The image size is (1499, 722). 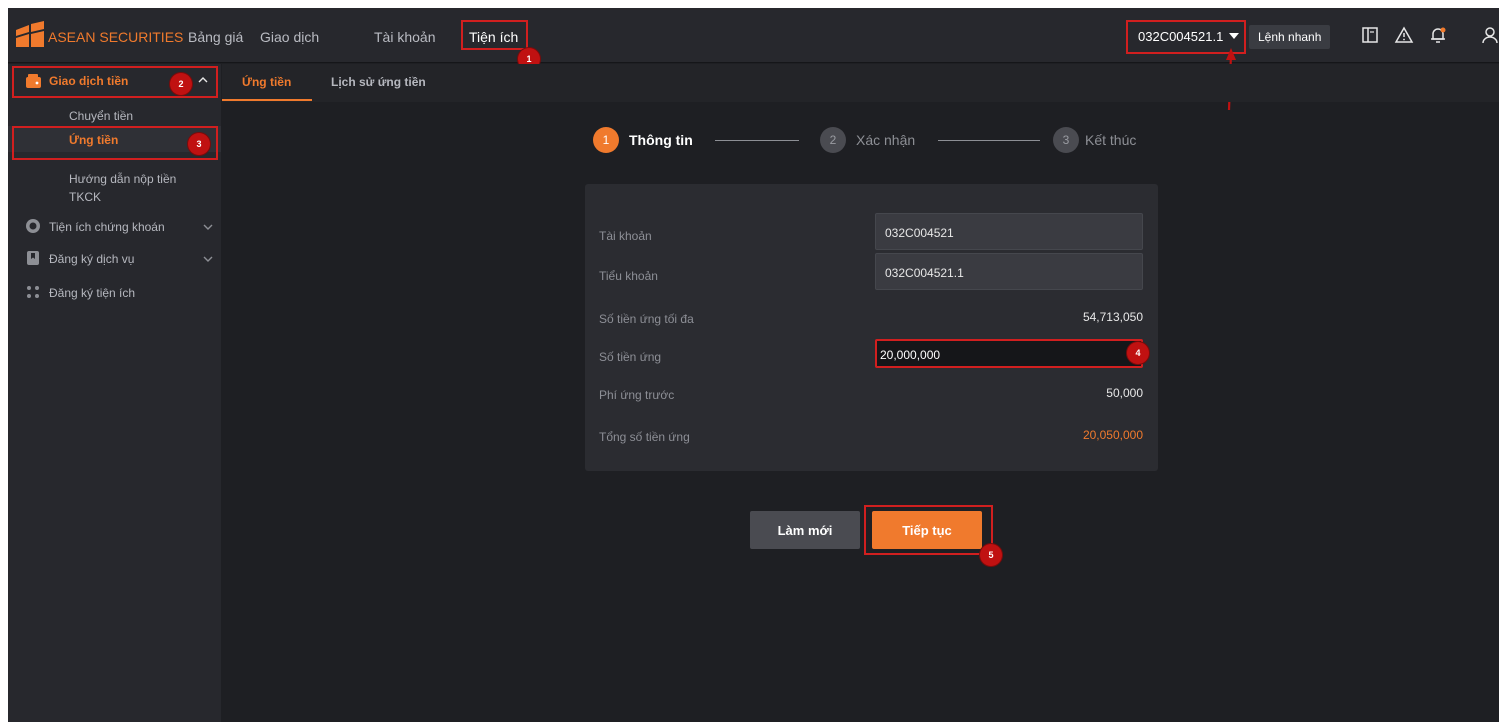 I want to click on step-label-info: Thông tin, so click(x=661, y=140).